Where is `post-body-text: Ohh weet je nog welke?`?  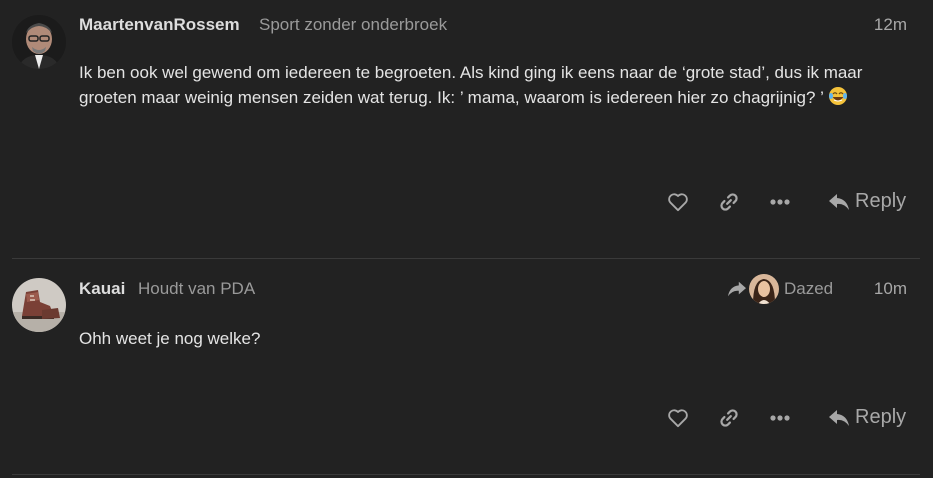 post-body-text: Ohh weet je nog welke? is located at coordinates (170, 338).